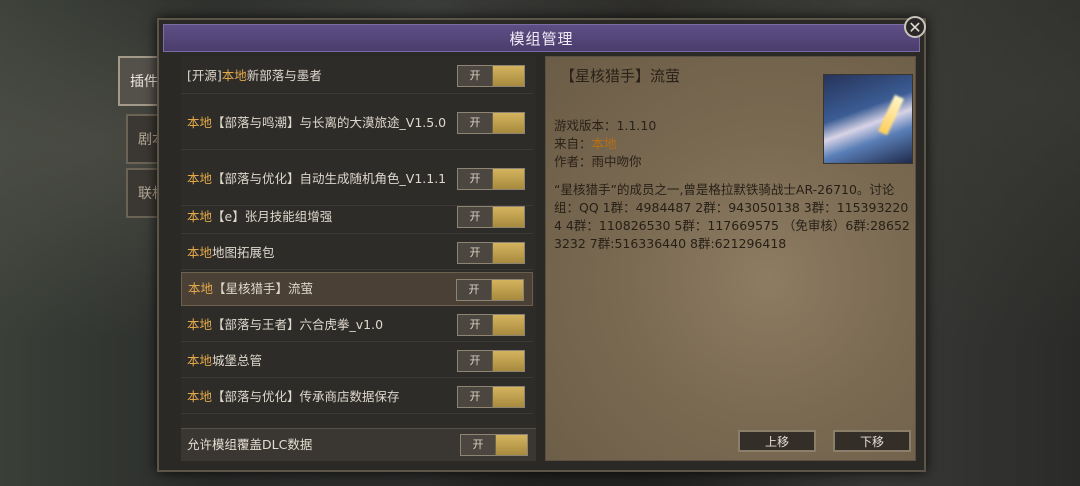  What do you see at coordinates (329, 122) in the screenshot?
I see `mod-name: 【部落与鸣潮】与长离的大漠旅途_V1.5.0` at bounding box center [329, 122].